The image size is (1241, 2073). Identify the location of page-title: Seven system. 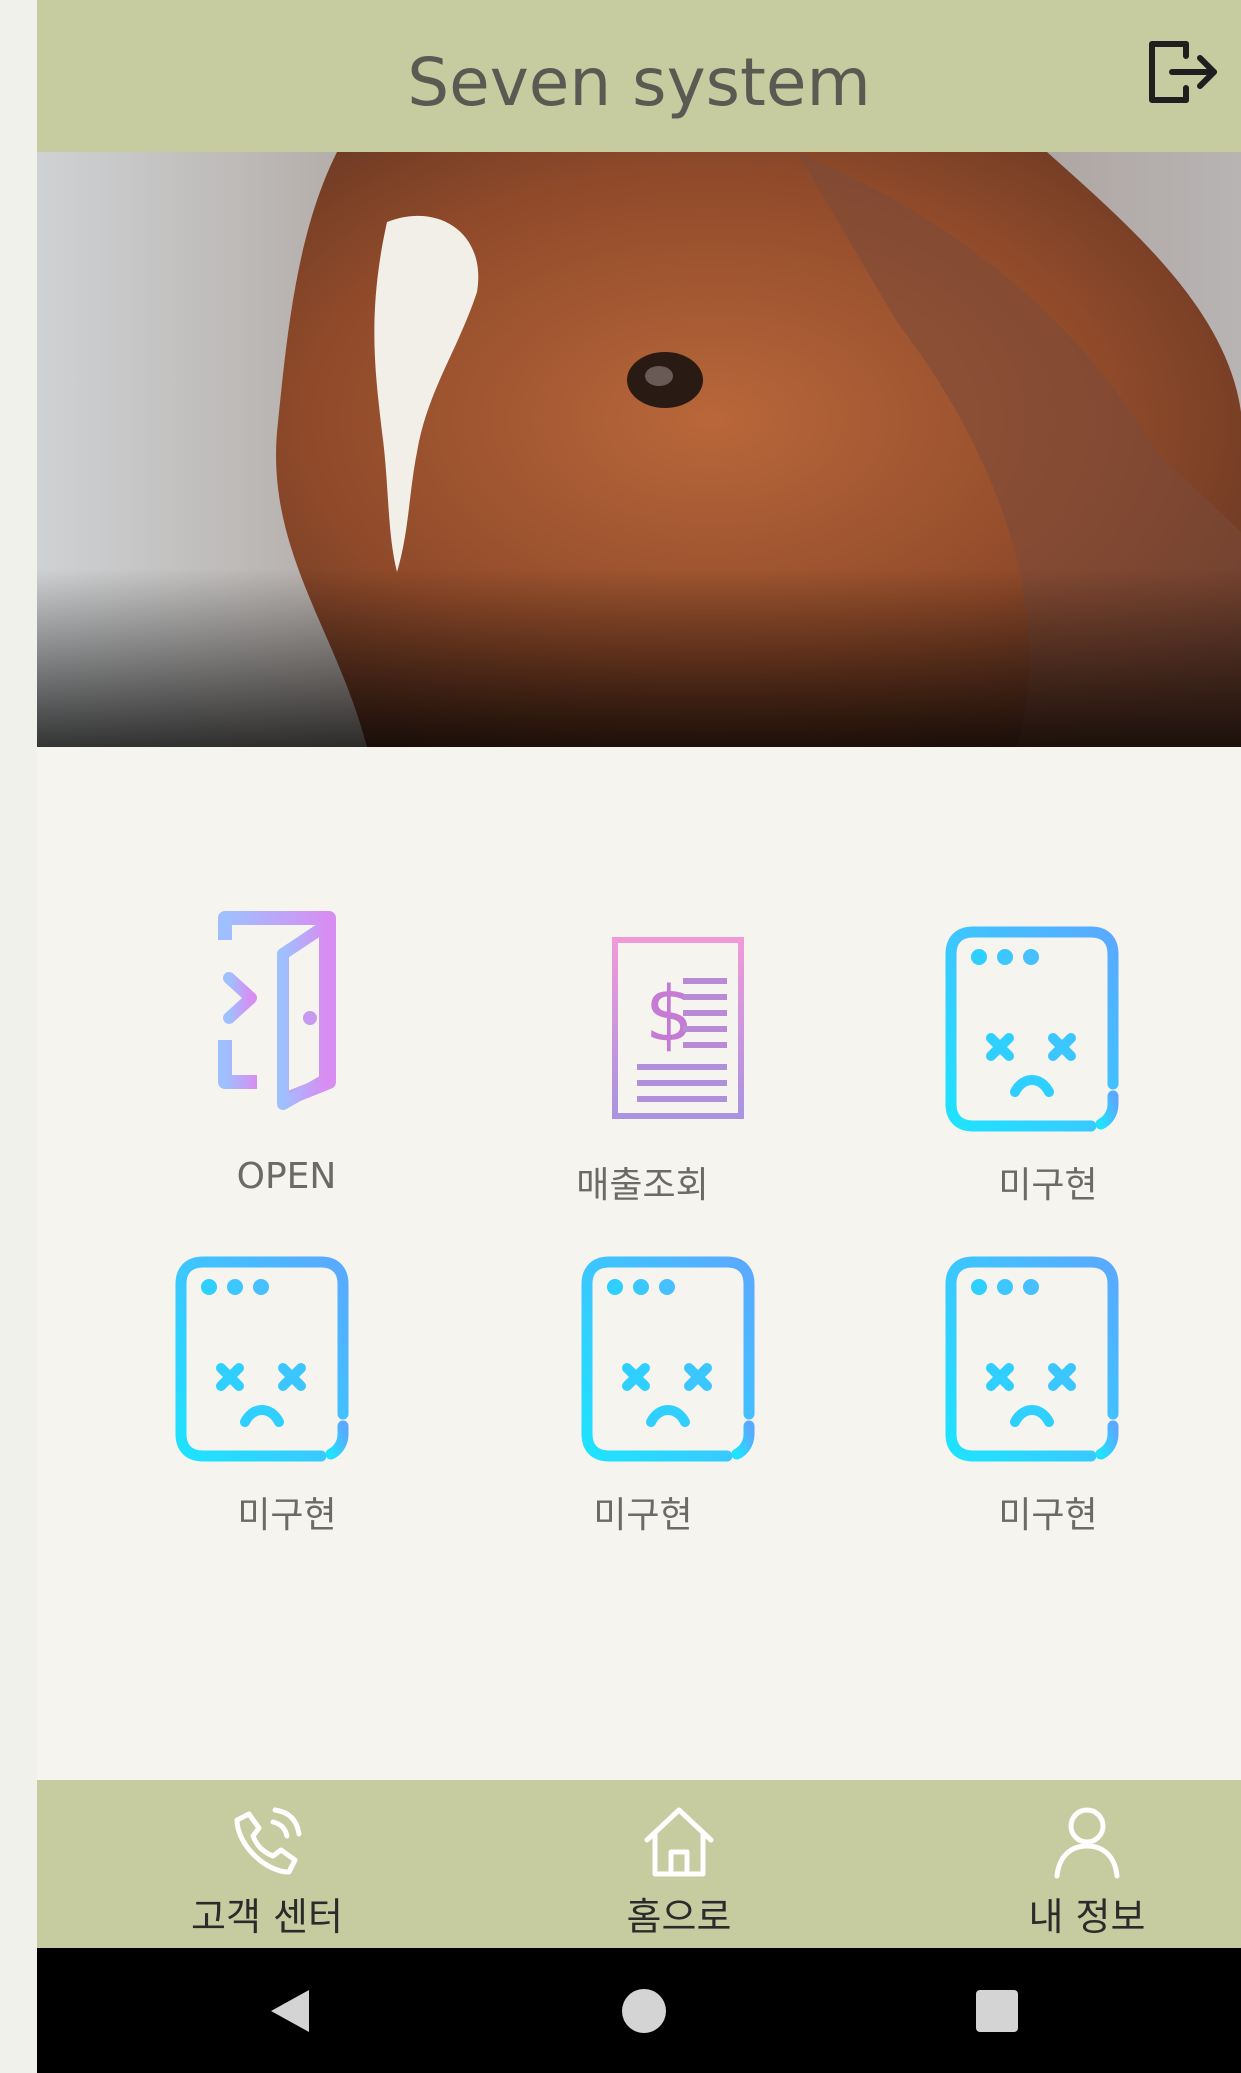
(639, 82).